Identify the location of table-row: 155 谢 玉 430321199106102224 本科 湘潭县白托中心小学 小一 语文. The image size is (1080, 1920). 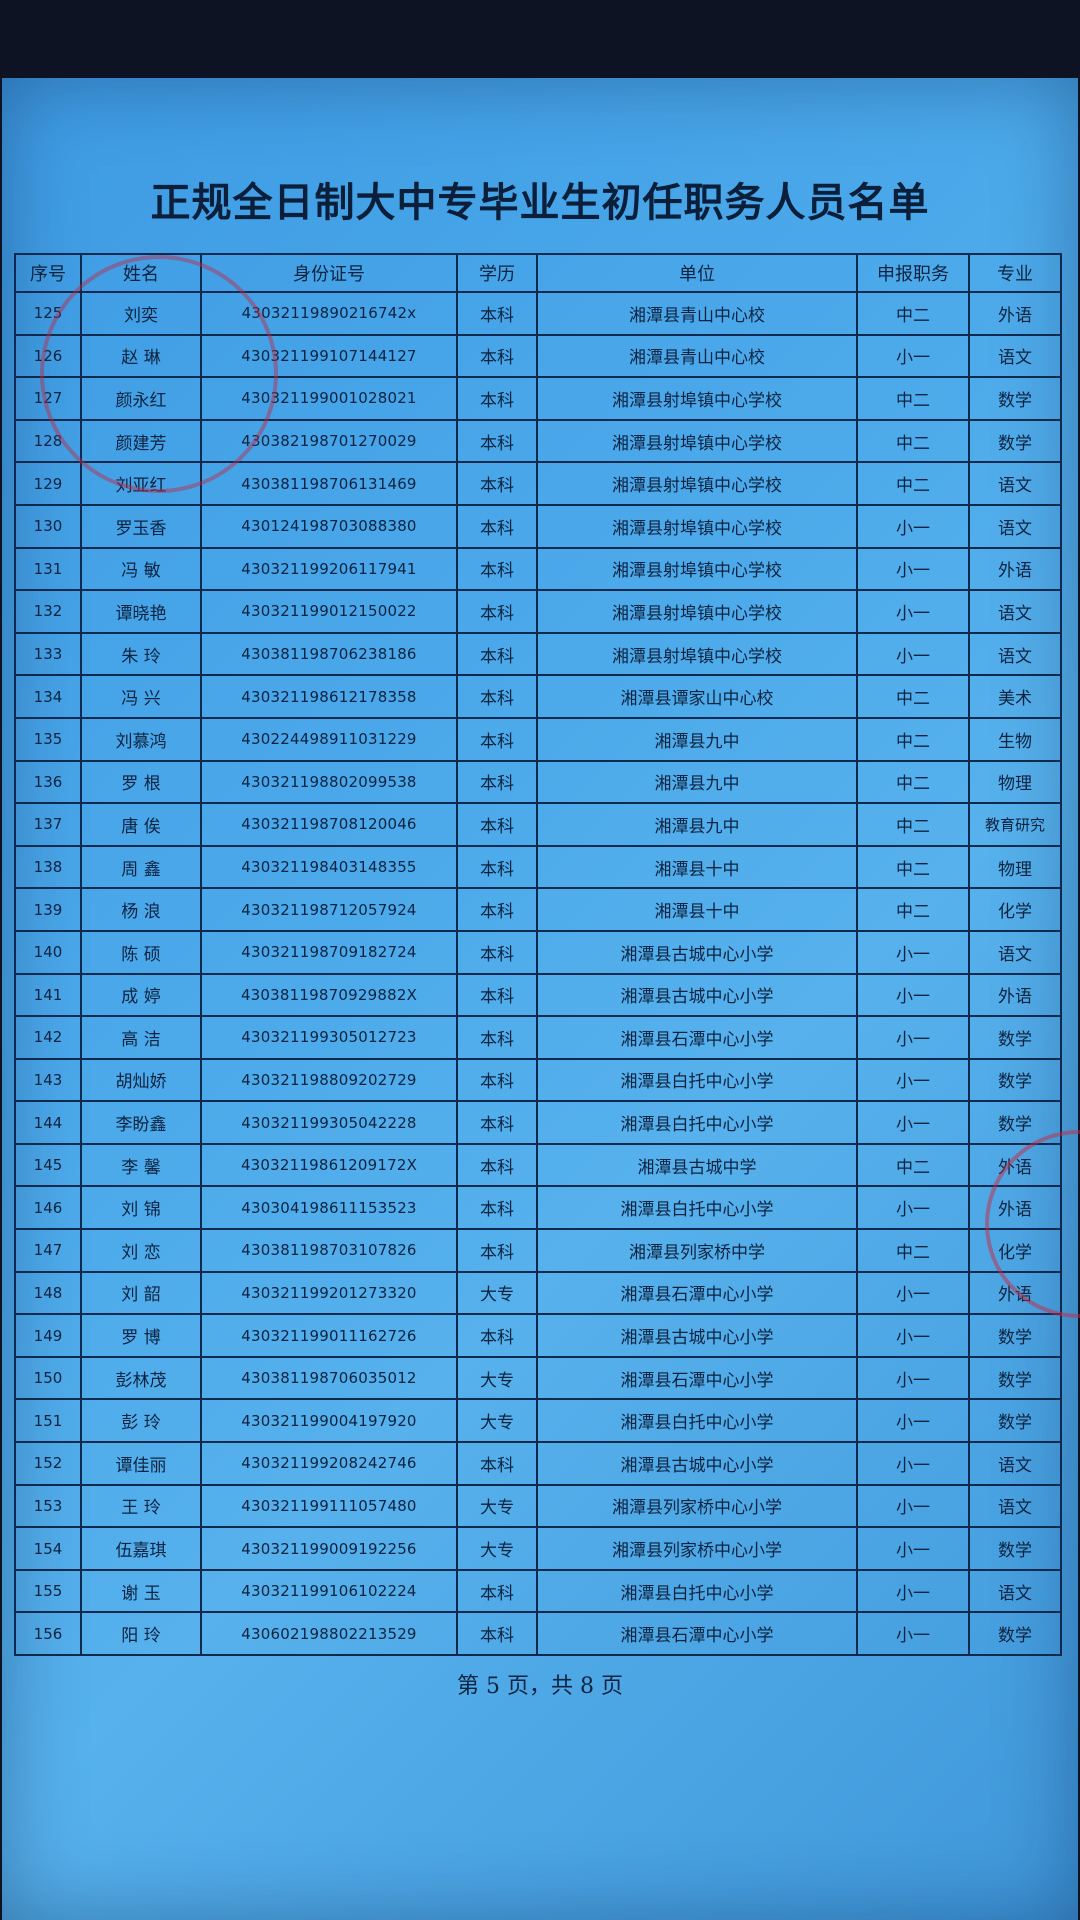
(538, 1591).